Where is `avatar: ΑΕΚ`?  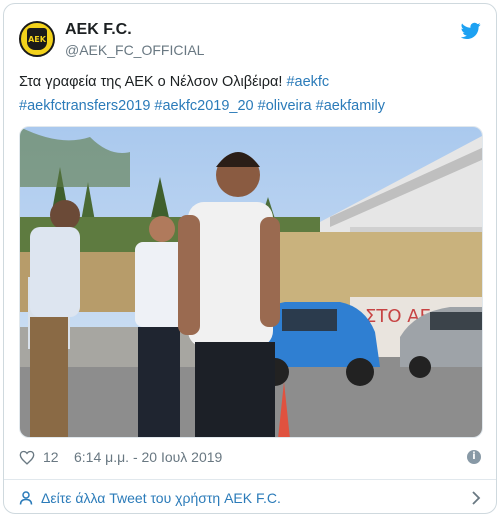
avatar: ΑΕΚ is located at coordinates (37, 39).